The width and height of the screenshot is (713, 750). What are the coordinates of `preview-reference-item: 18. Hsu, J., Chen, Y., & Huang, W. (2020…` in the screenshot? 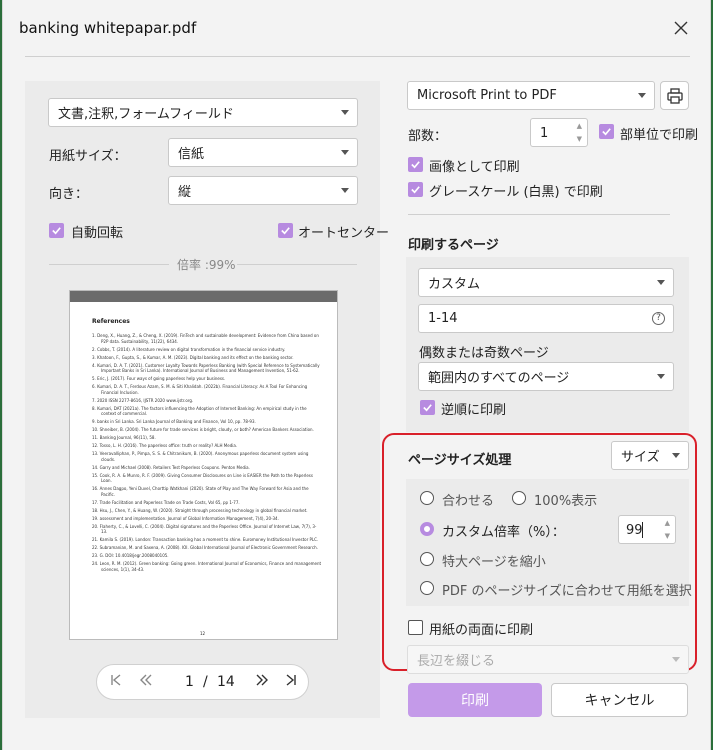 It's located at (200, 510).